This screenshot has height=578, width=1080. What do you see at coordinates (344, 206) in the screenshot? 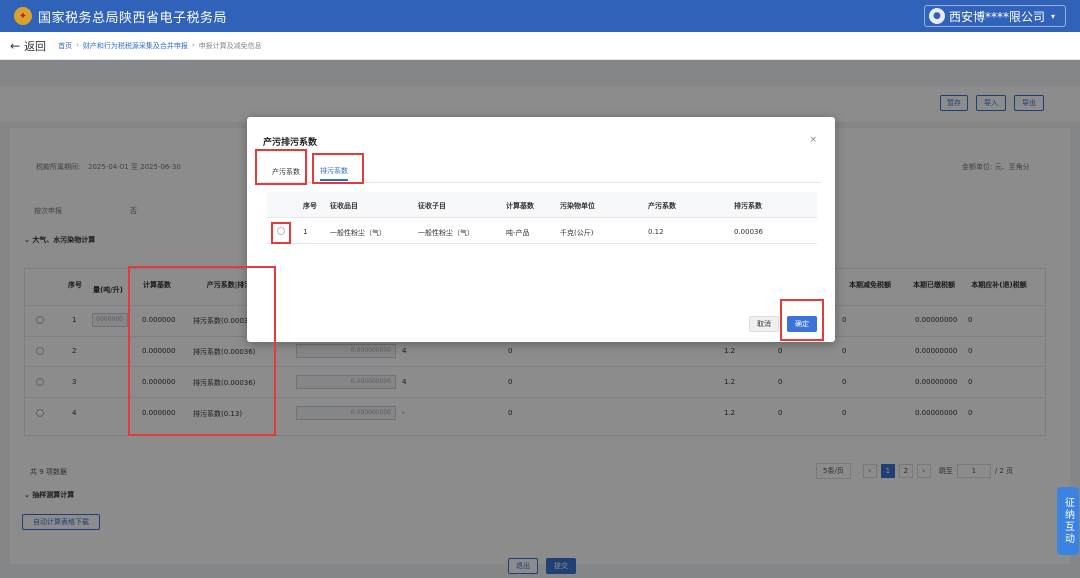
I see `col-item: 征收品目` at bounding box center [344, 206].